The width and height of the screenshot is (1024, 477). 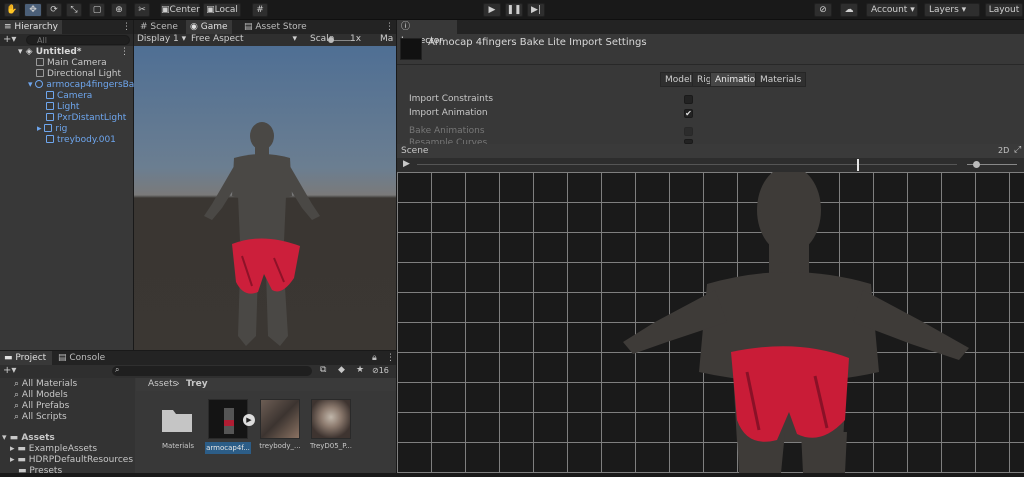 What do you see at coordinates (1003, 150) in the screenshot?
I see `mode-2d-toggle: 2D` at bounding box center [1003, 150].